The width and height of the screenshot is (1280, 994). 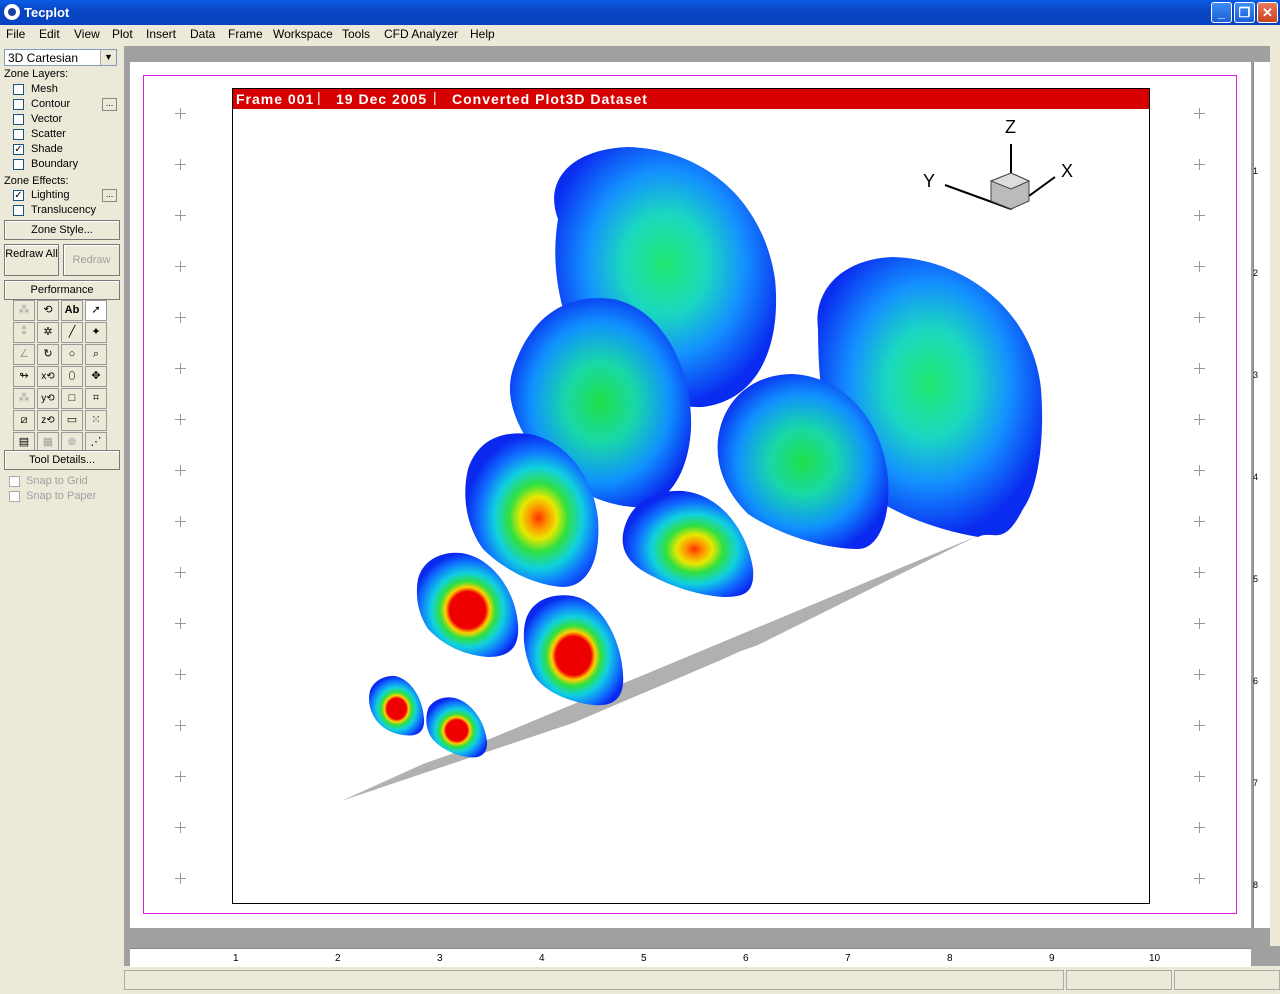 I want to click on rectangle-tool-icon: ▭, so click(x=72, y=420).